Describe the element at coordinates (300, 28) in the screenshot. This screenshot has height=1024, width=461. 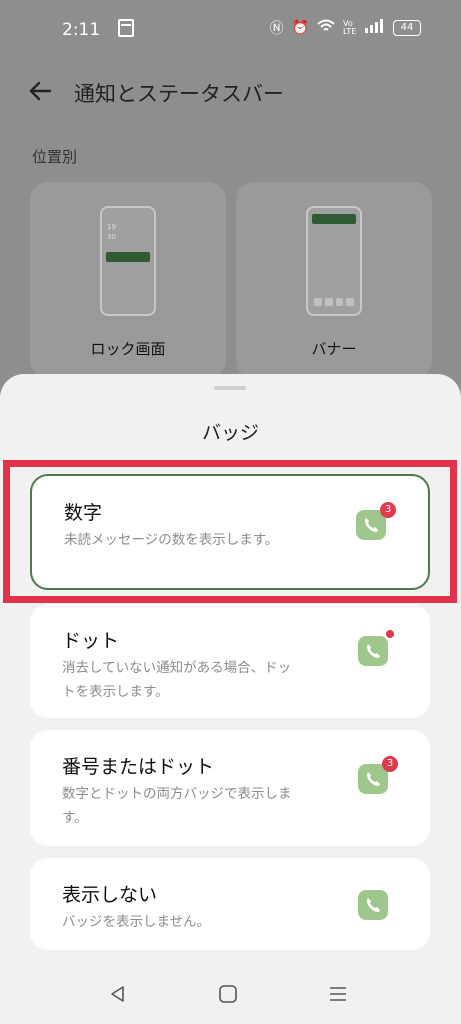
I see `alarm-icon: ⏰` at that location.